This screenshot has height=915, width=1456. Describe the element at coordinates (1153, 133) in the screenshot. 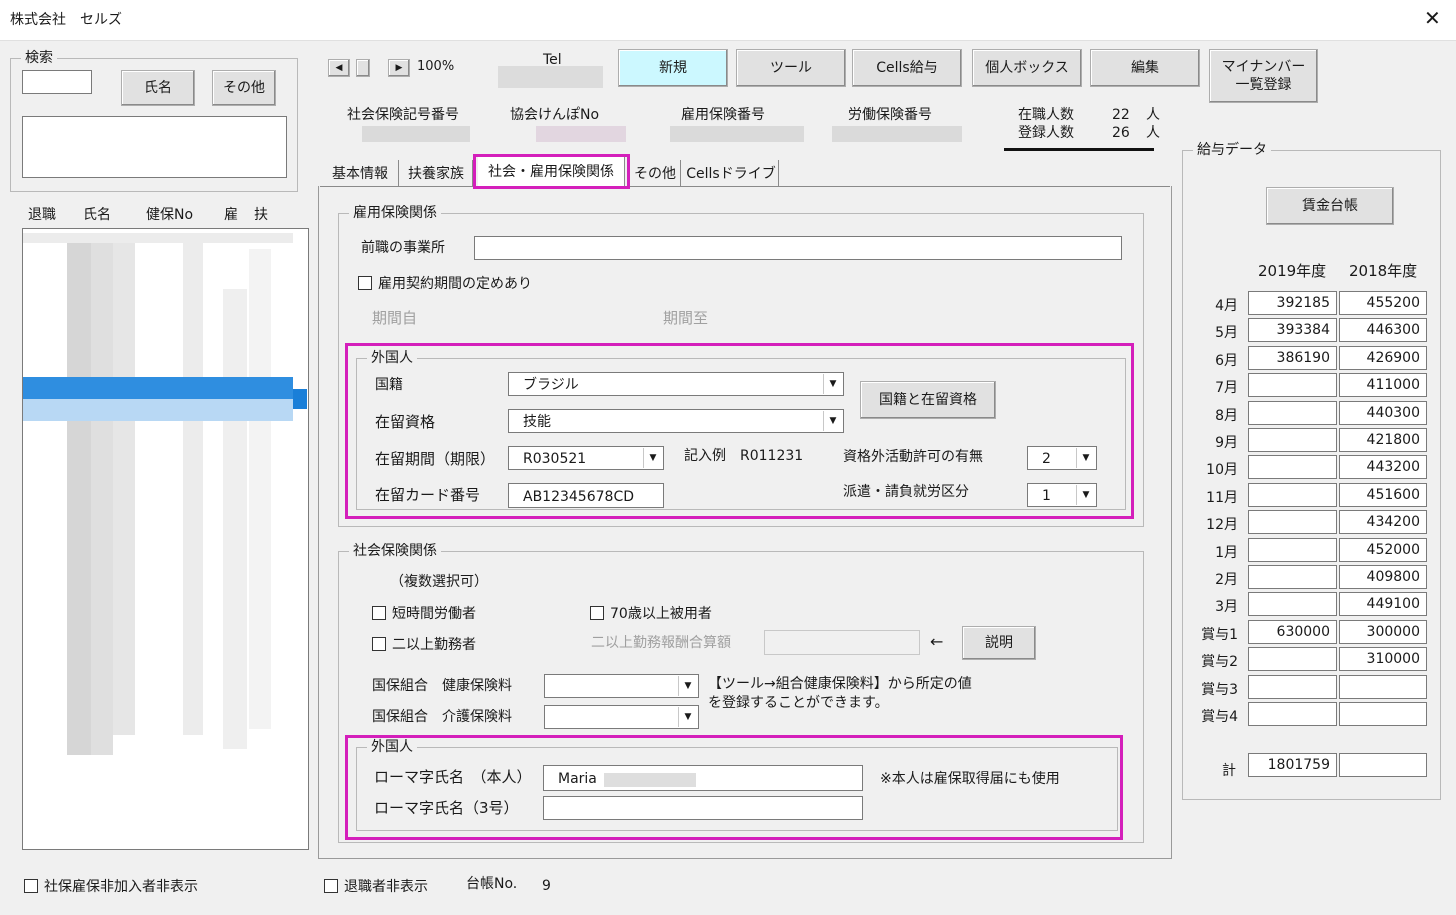

I see `registered-unit: 人` at that location.